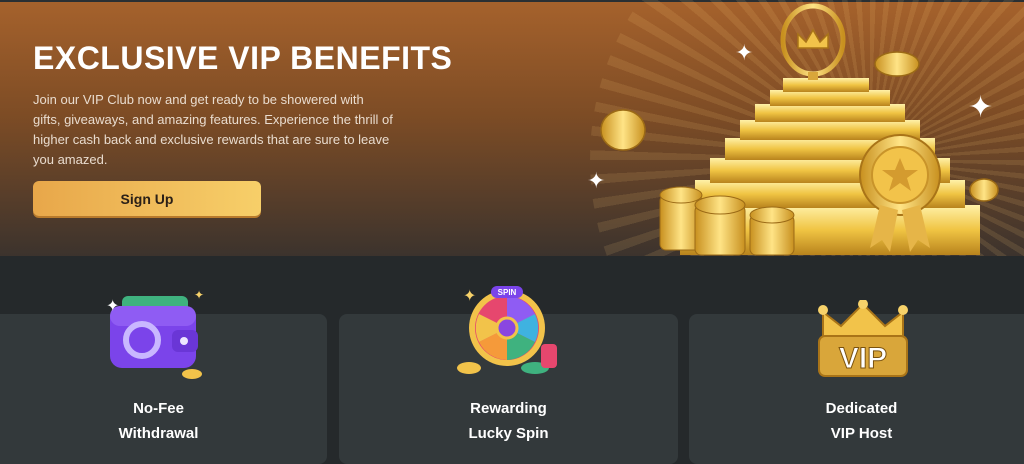 The height and width of the screenshot is (464, 1024). Describe the element at coordinates (163, 376) in the screenshot. I see `benefit-card-no-fee-withdrawal: ✦ ✦ No-Fee Withdrawal` at that location.